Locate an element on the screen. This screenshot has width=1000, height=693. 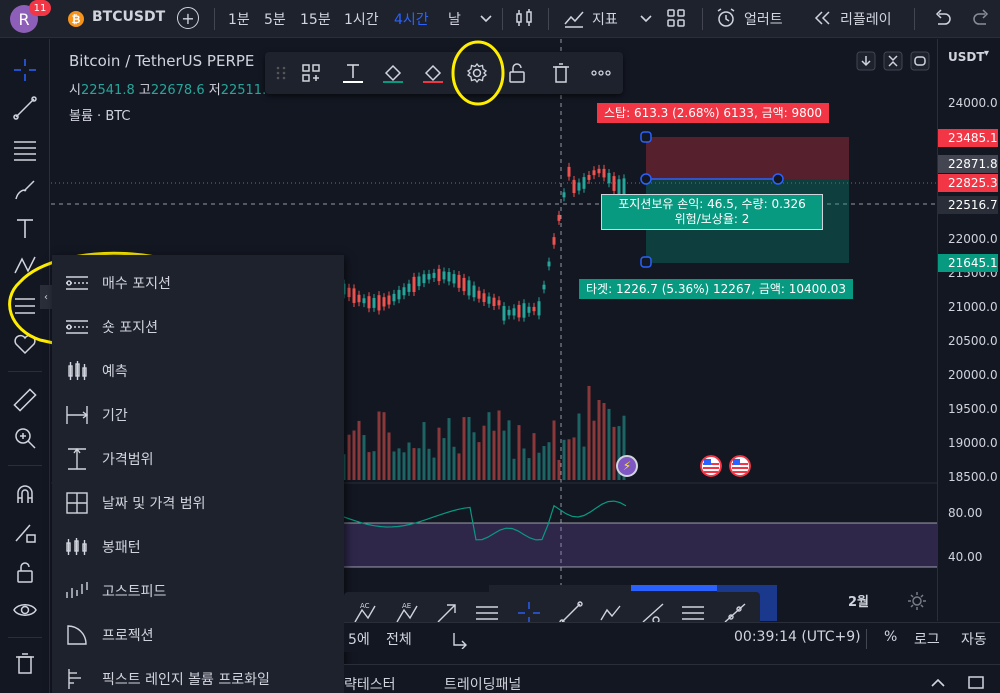
brush-icon is located at coordinates (25, 190).